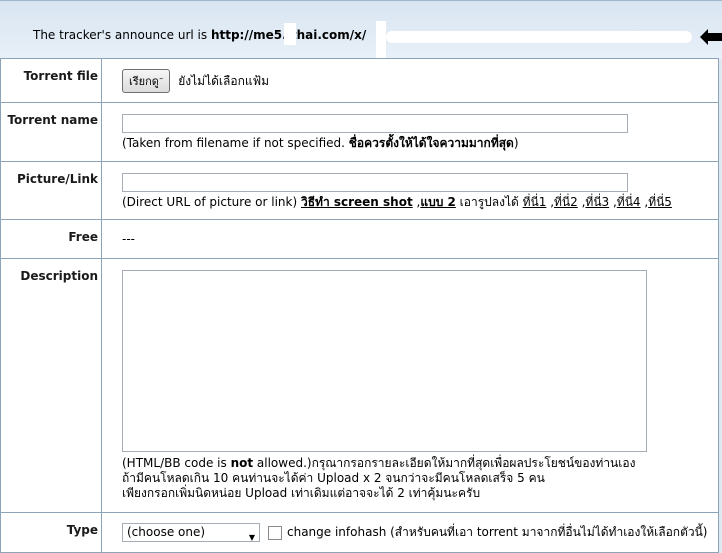 This screenshot has height=553, width=722. I want to click on picture-link-input, so click(375, 182).